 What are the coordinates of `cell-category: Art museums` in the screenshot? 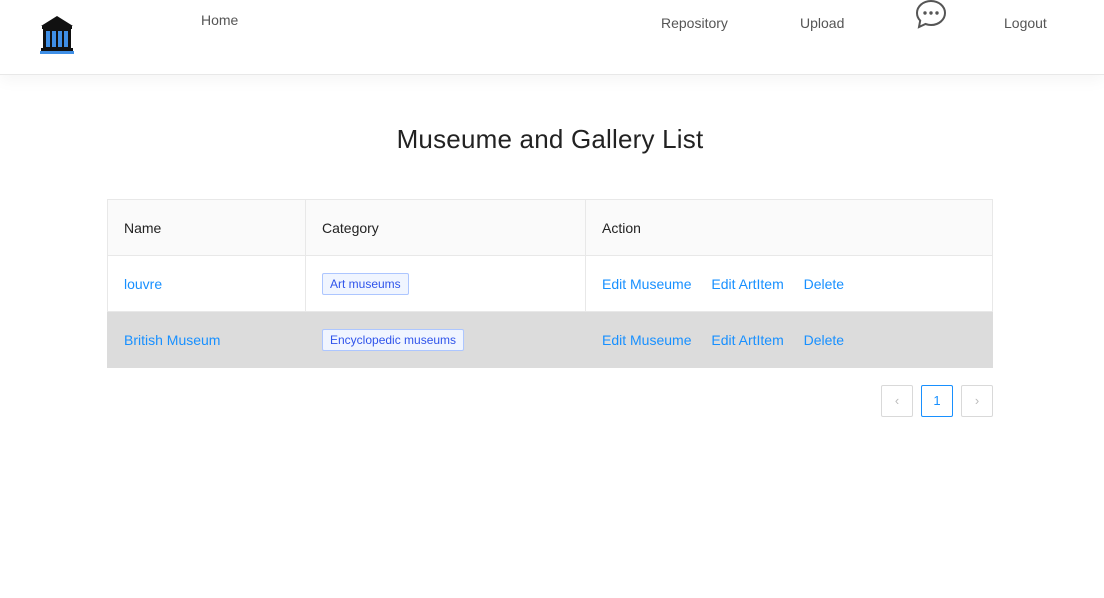 It's located at (445, 283).